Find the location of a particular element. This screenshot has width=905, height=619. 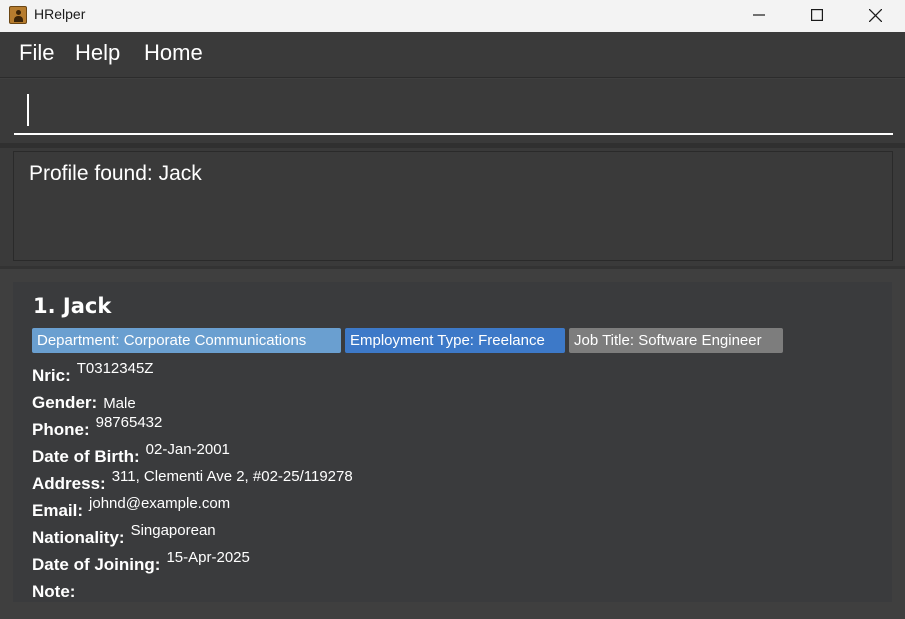

gender-label: Gender: is located at coordinates (65, 402).